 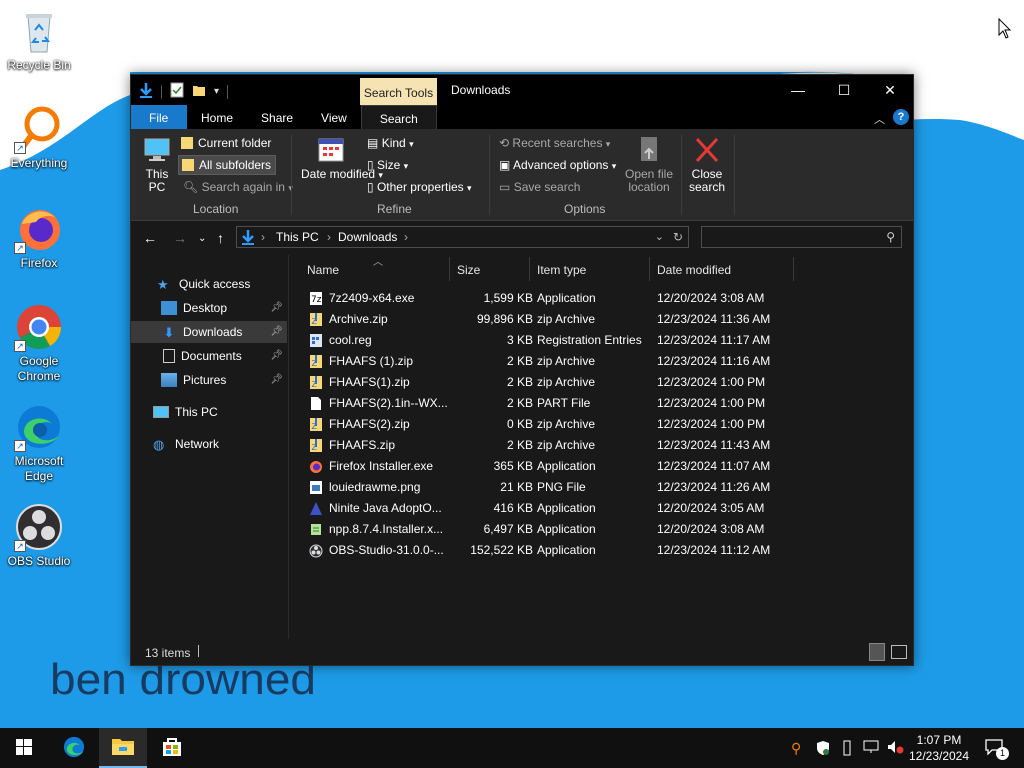 I want to click on size-button: ▯ Size ▾, so click(x=387, y=165).